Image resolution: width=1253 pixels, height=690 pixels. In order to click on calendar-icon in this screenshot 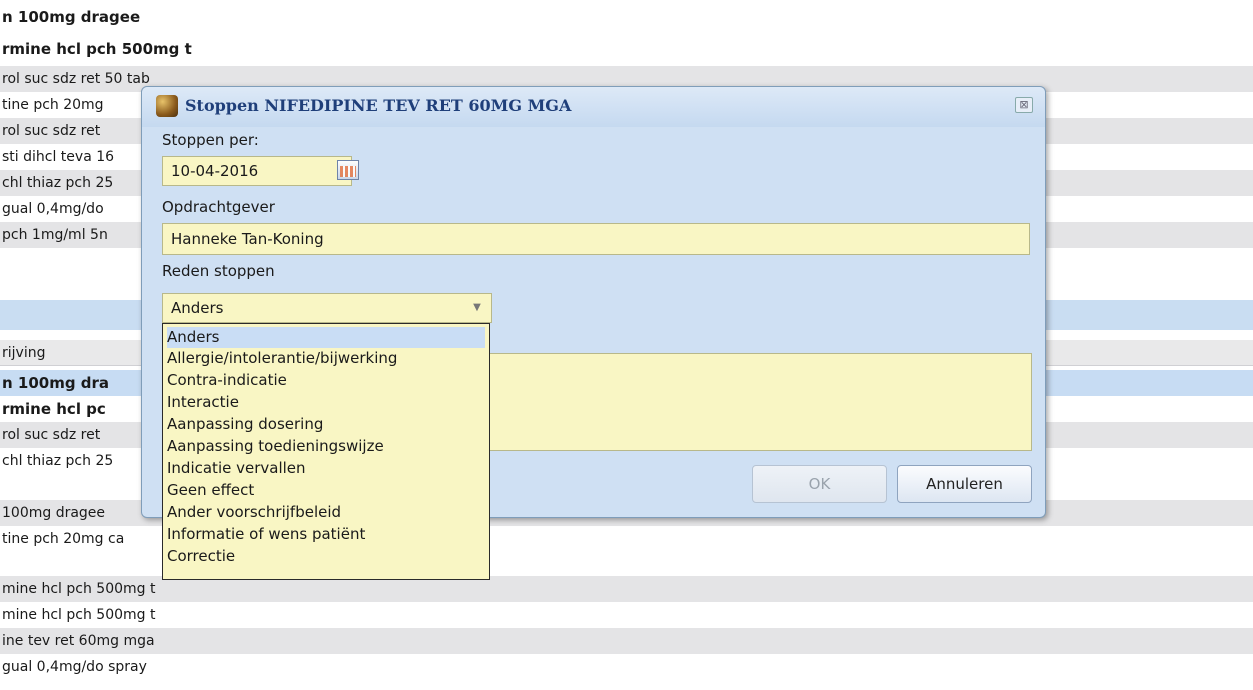, I will do `click(348, 170)`.